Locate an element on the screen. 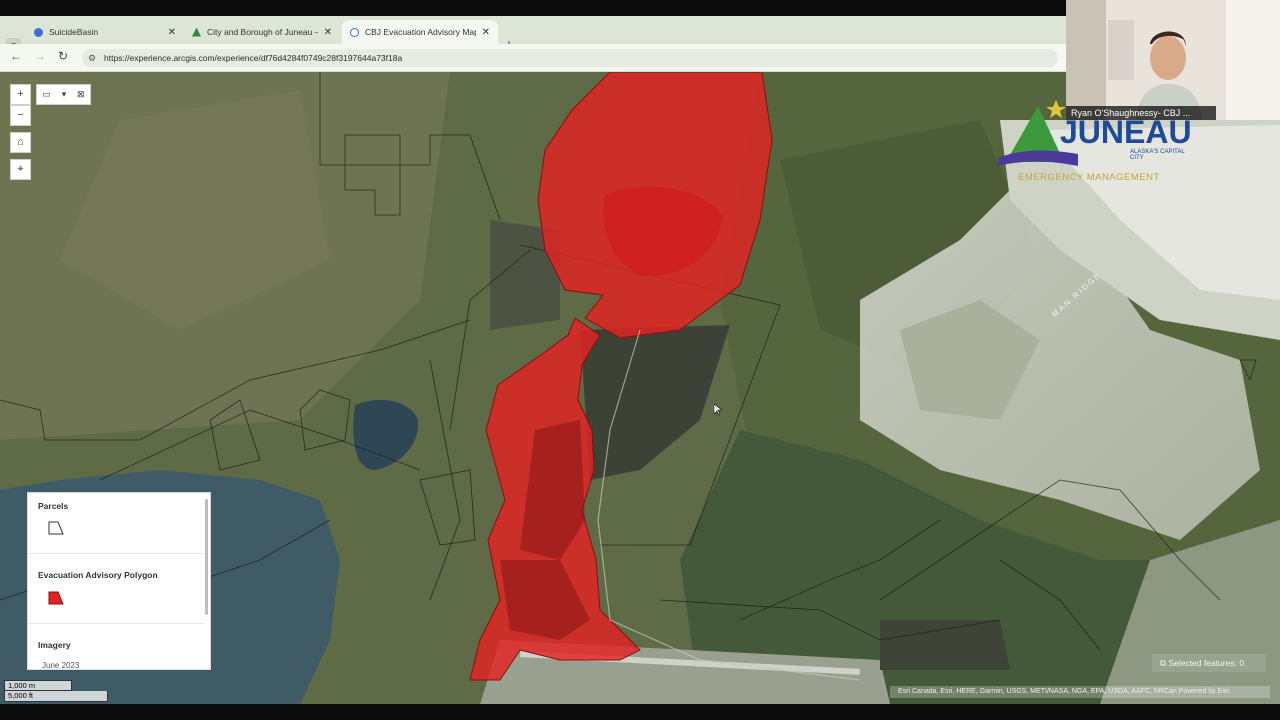 The image size is (1280, 720). home-button: ⌂ is located at coordinates (20, 142).